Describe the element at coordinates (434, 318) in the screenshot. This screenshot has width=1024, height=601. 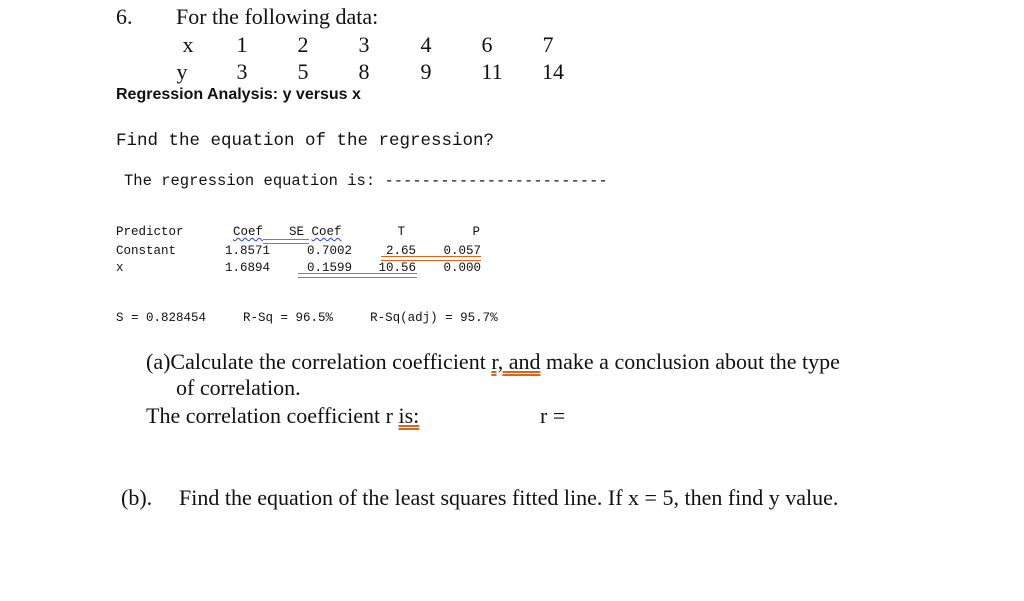
I see `stat-rsq-adj: R-Sq(adj) = 95.7%` at that location.